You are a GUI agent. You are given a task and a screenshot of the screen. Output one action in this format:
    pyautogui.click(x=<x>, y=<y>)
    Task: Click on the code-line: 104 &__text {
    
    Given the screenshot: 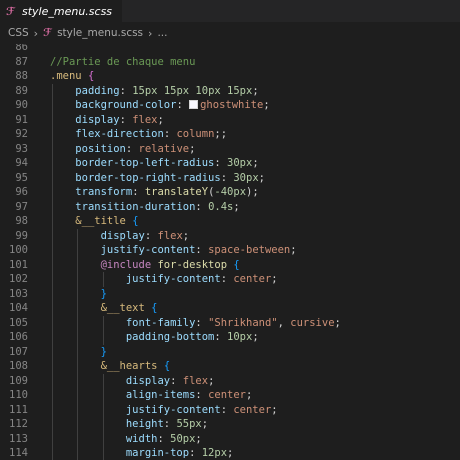 What is the action you would take?
    pyautogui.click(x=230, y=308)
    